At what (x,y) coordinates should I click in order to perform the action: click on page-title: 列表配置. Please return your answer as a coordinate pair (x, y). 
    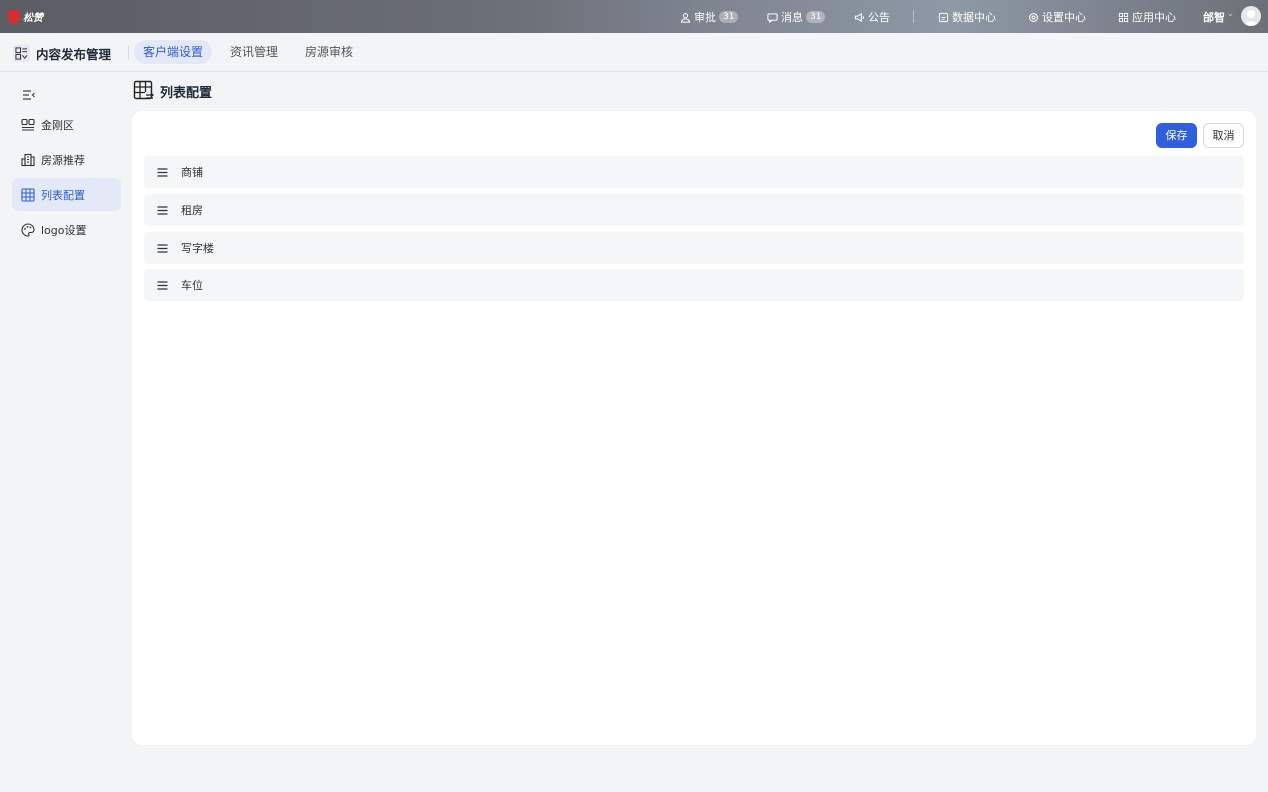
    Looking at the image, I should click on (172, 91).